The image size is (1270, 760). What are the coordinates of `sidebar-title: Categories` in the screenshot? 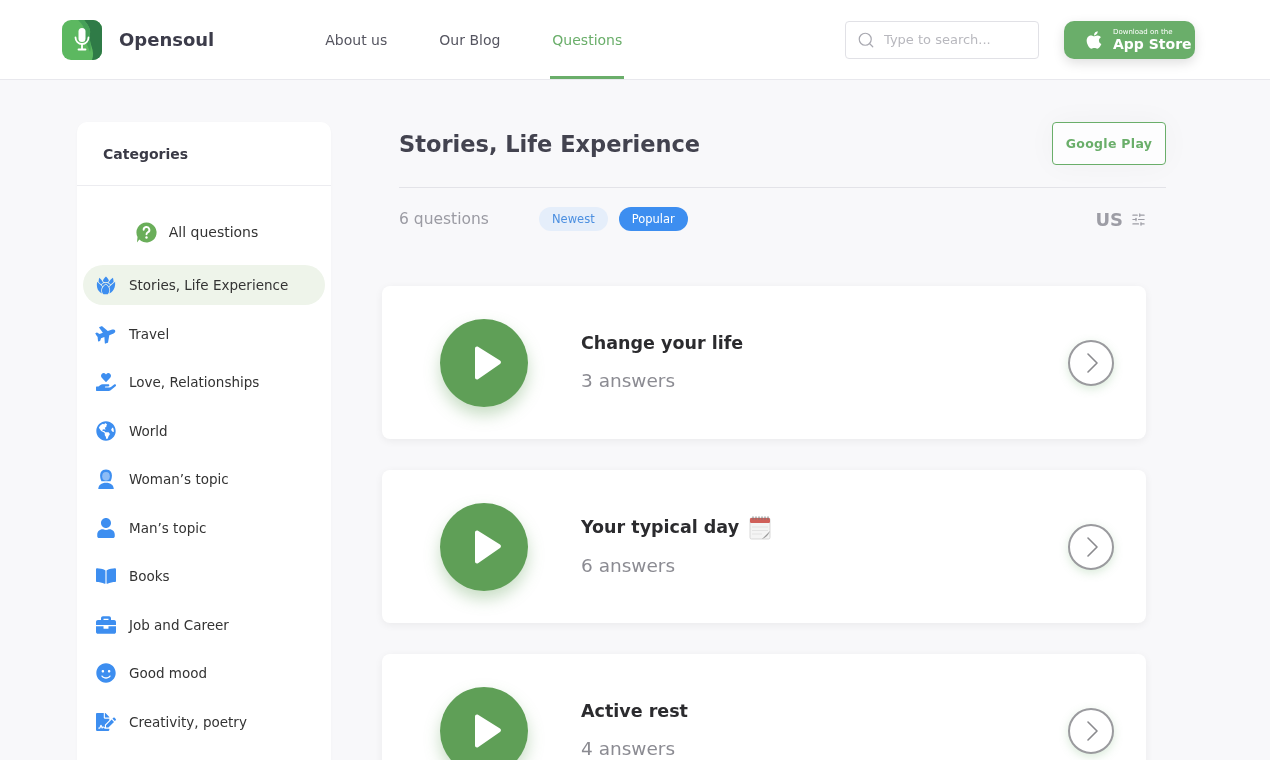 It's located at (146, 153).